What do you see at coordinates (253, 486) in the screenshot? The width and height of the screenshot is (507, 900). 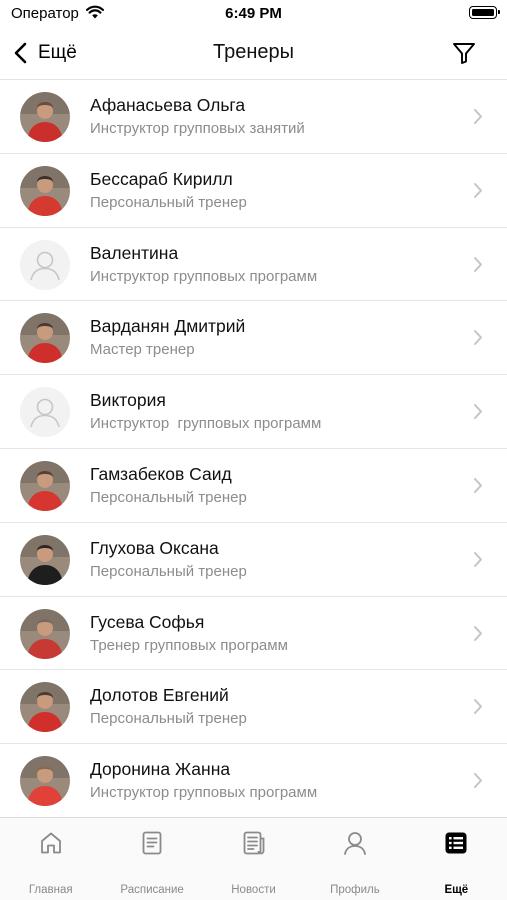 I see `trainer-row: Гамзабеков Саид Персональный тренер` at bounding box center [253, 486].